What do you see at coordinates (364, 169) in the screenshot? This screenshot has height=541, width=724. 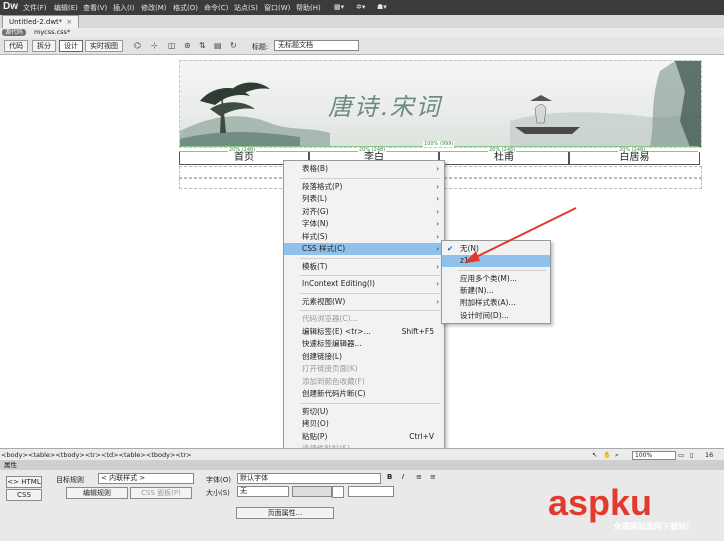 I see `context-menu-item: 表格(B) ›` at bounding box center [364, 169].